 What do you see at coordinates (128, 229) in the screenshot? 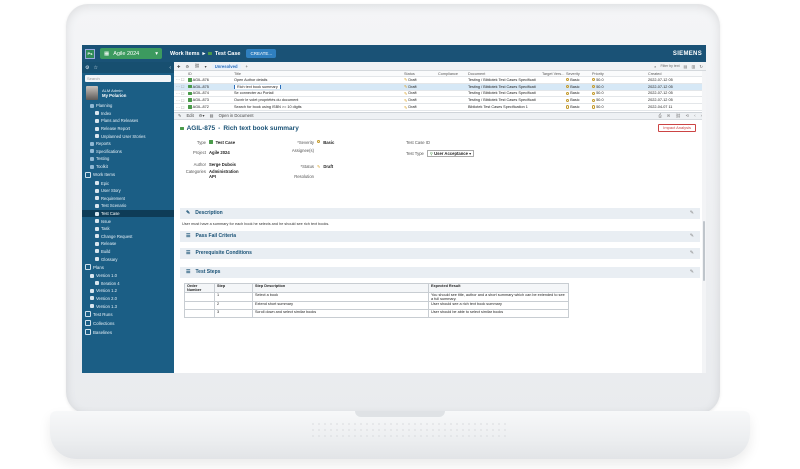
I see `sidebar-item-task: Task` at bounding box center [128, 229].